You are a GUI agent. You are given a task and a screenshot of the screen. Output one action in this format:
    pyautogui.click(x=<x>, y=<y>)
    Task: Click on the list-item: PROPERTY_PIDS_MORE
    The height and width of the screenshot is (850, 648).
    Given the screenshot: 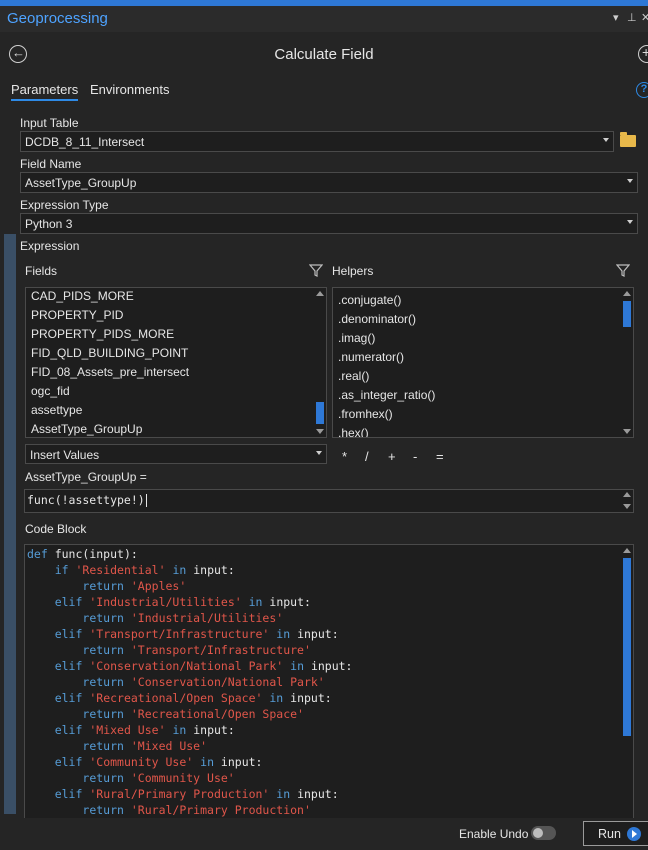 What is the action you would take?
    pyautogui.click(x=102, y=334)
    